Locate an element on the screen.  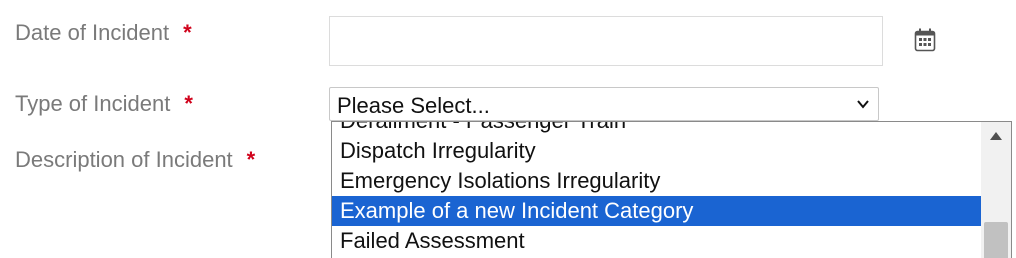
chevron-down-icon is located at coordinates (863, 104).